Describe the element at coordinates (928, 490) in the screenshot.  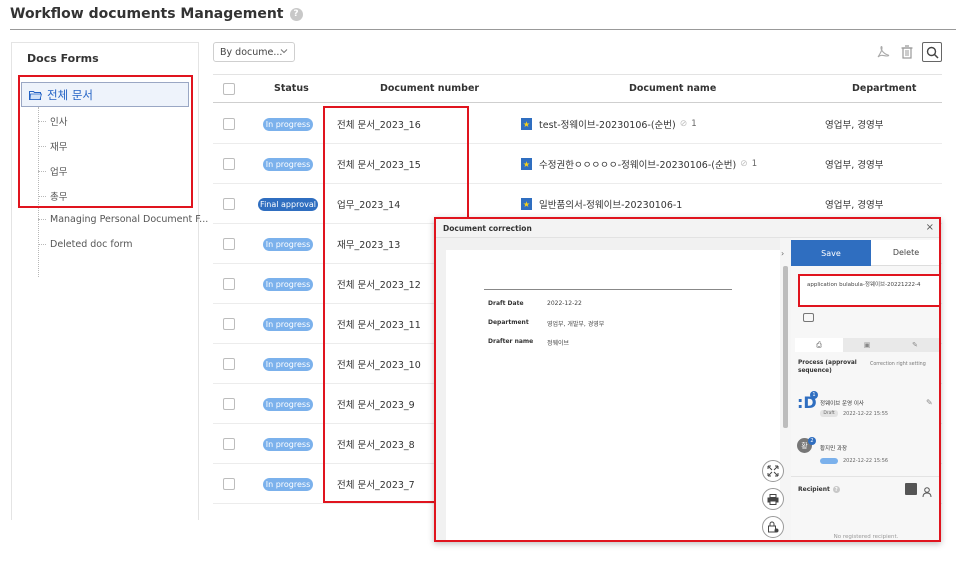
I see `user-settings-icon` at that location.